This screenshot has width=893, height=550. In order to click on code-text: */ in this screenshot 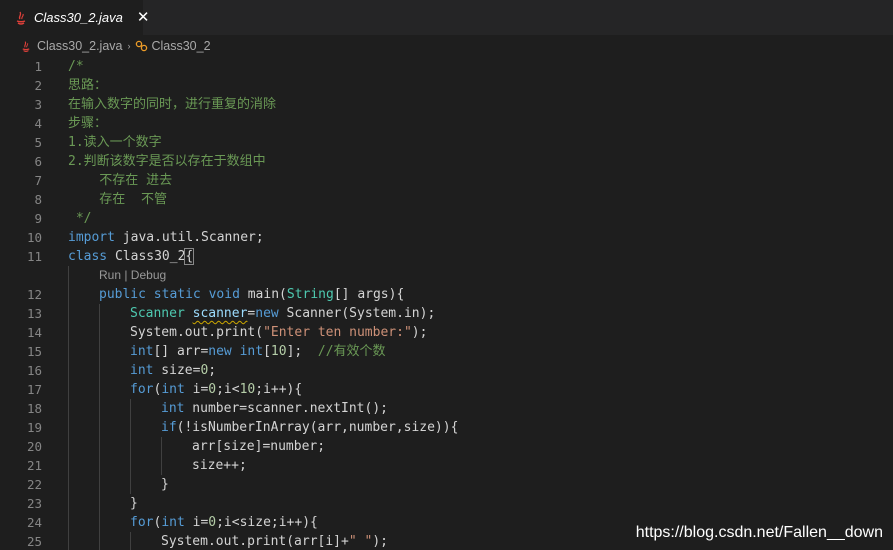, I will do `click(80, 218)`.